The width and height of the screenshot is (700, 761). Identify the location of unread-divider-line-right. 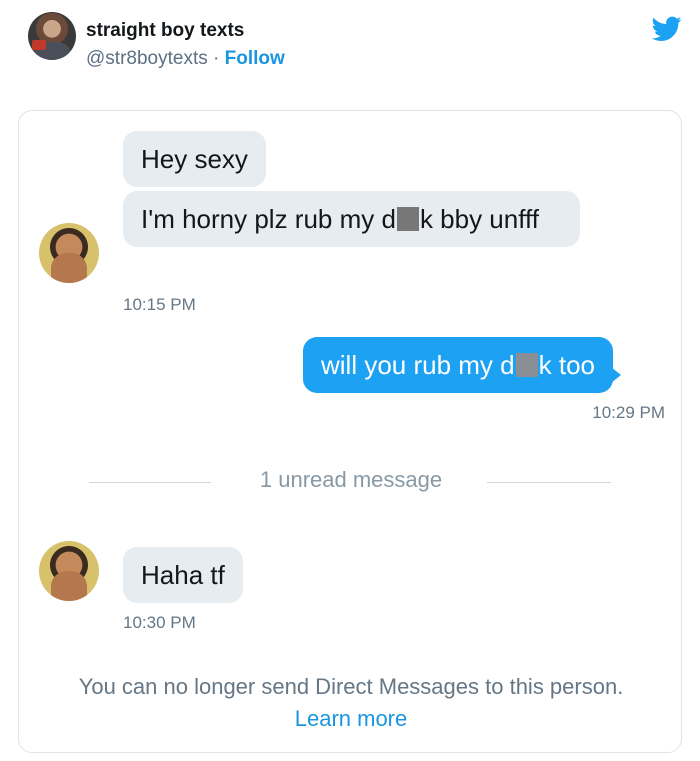
(549, 482).